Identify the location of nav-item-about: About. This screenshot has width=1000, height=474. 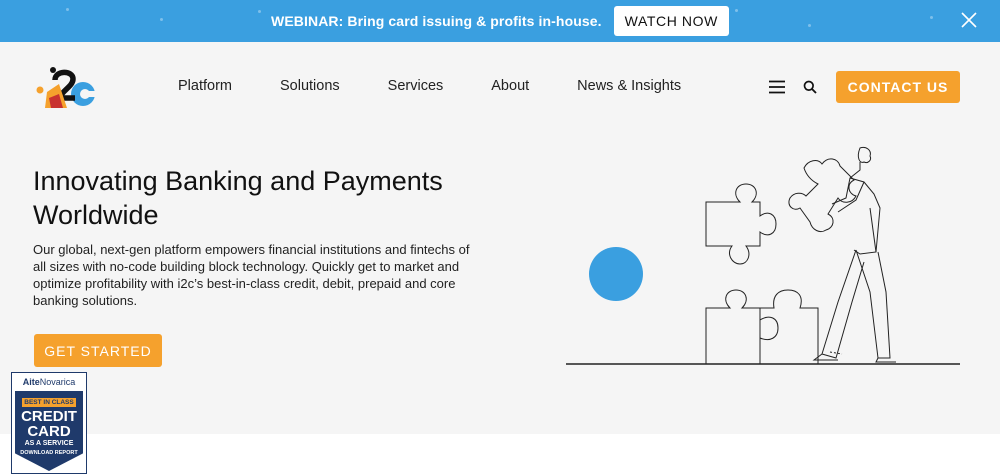
(510, 86).